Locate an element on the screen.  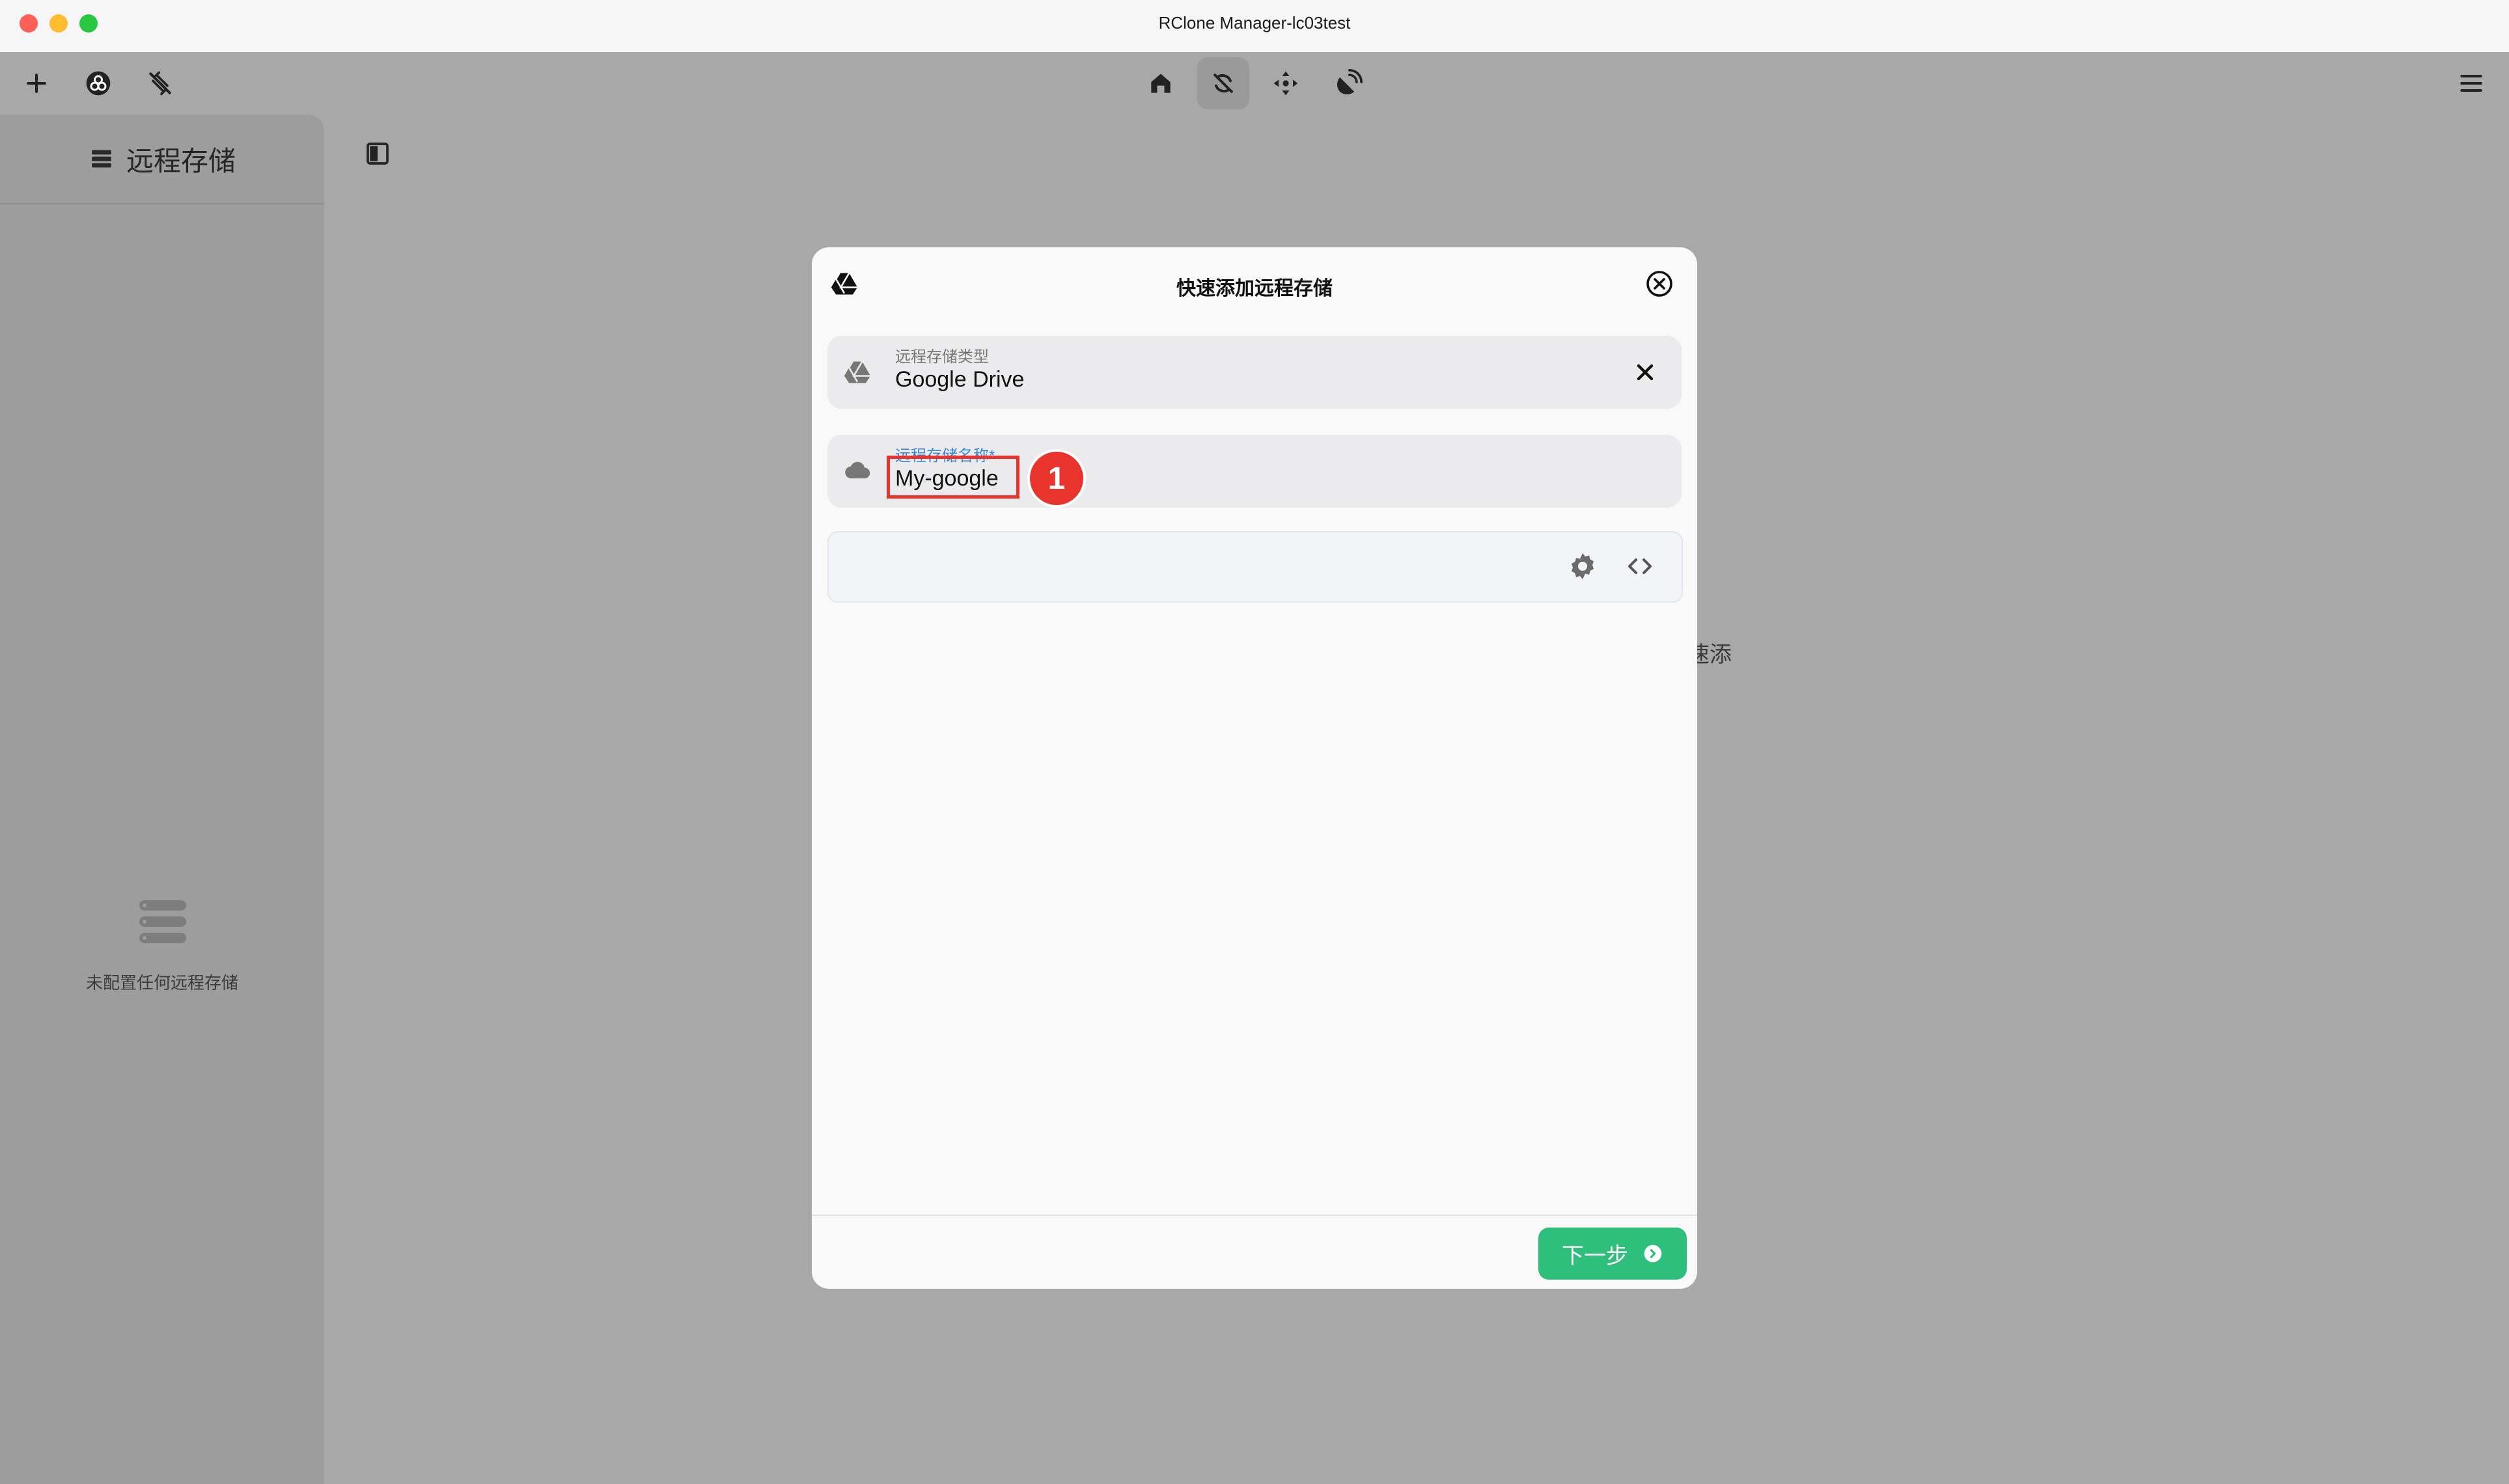
toggle-sidebar-button is located at coordinates (377, 153).